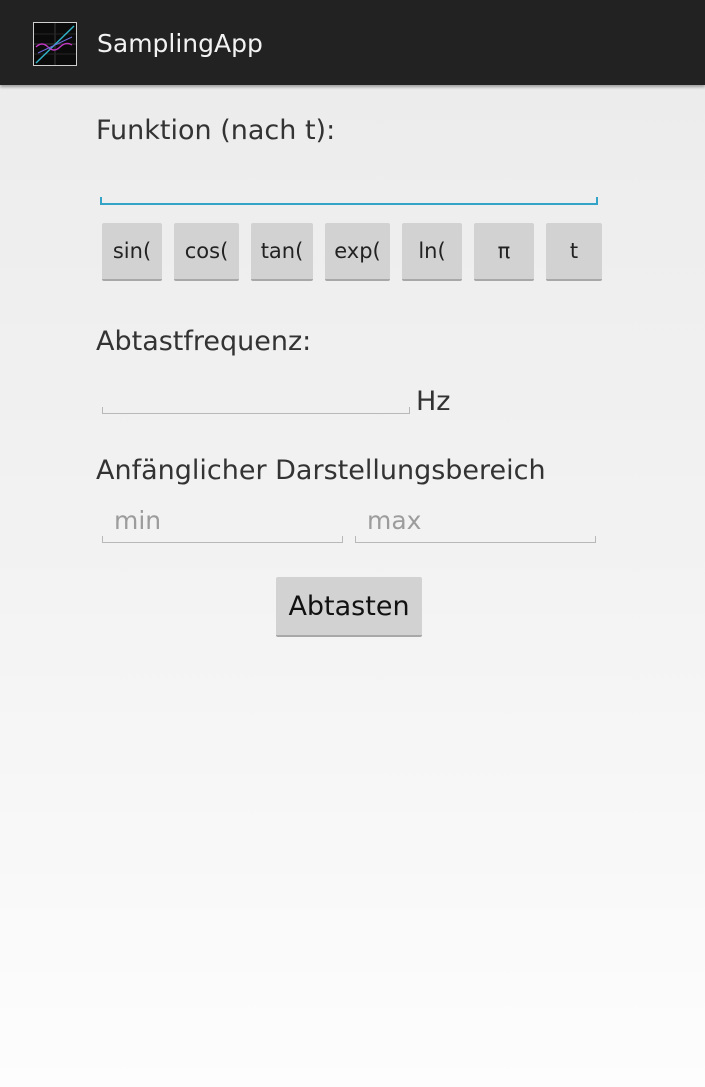  I want to click on insert-pi-button: π, so click(504, 252).